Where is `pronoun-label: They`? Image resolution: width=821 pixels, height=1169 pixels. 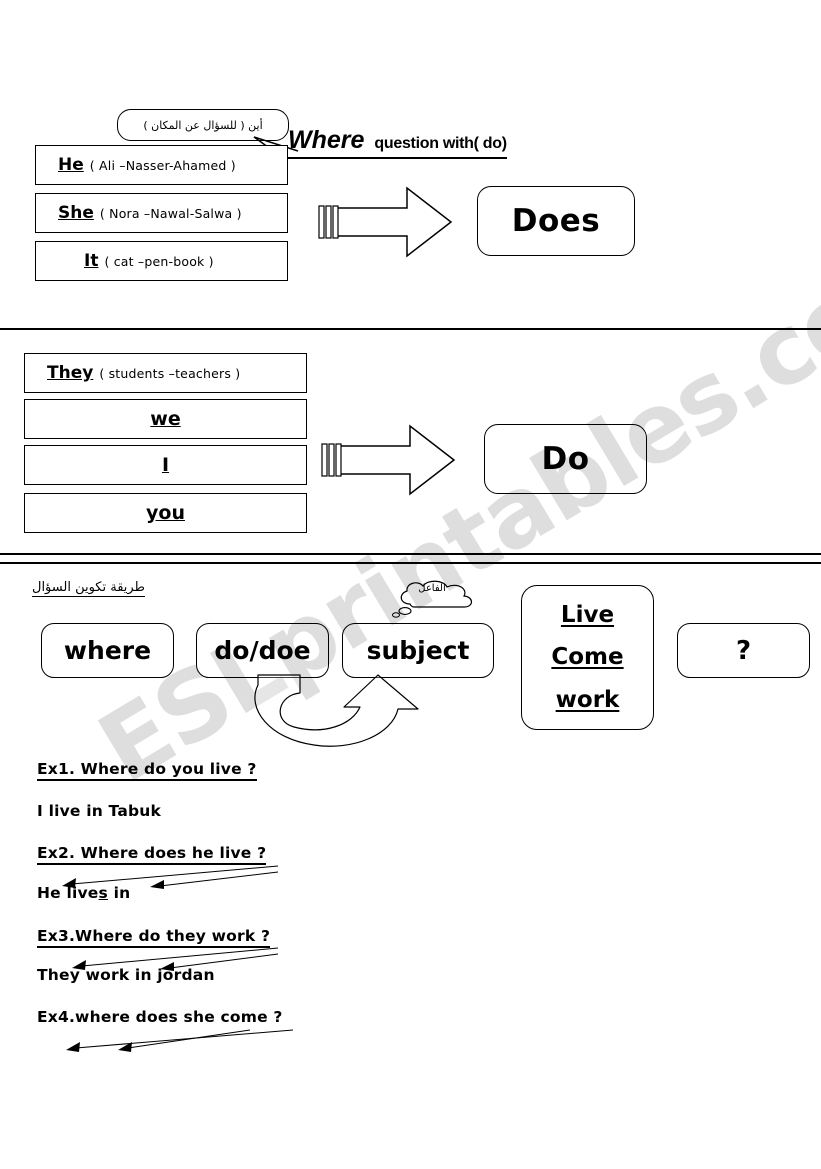
pronoun-label: They is located at coordinates (70, 373).